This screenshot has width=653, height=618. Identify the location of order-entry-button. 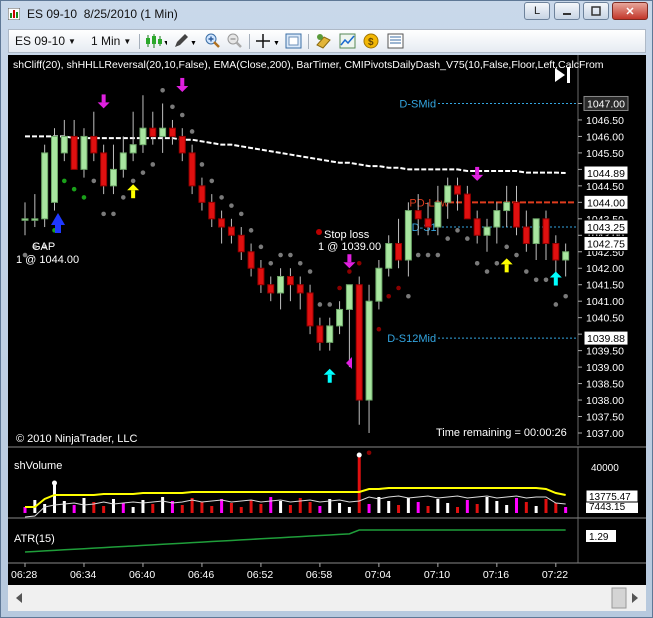
(396, 41).